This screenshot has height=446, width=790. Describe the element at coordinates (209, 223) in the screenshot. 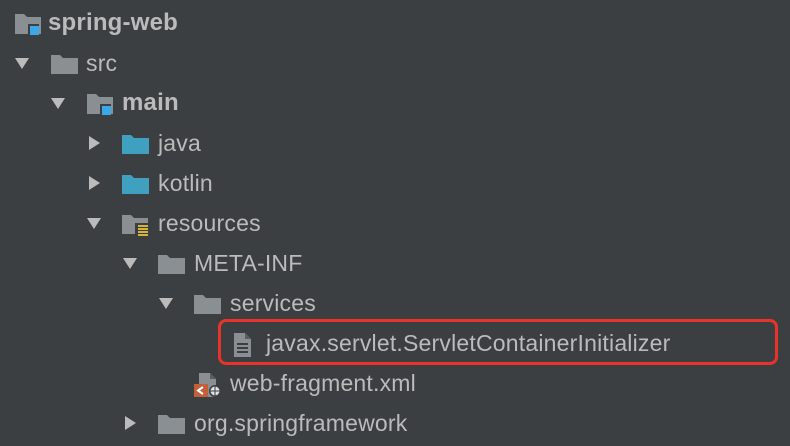

I see `tree-item-label: resources` at that location.